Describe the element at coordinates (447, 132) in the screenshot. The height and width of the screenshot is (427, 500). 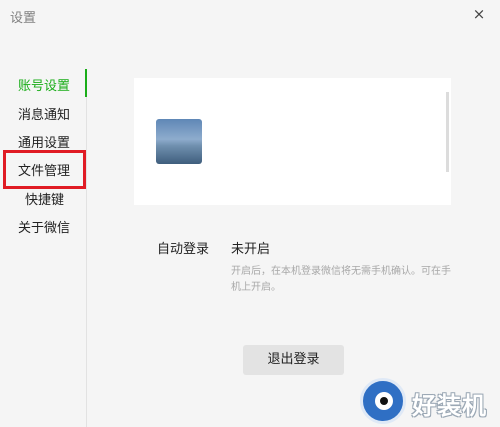
I see `card-edge` at that location.